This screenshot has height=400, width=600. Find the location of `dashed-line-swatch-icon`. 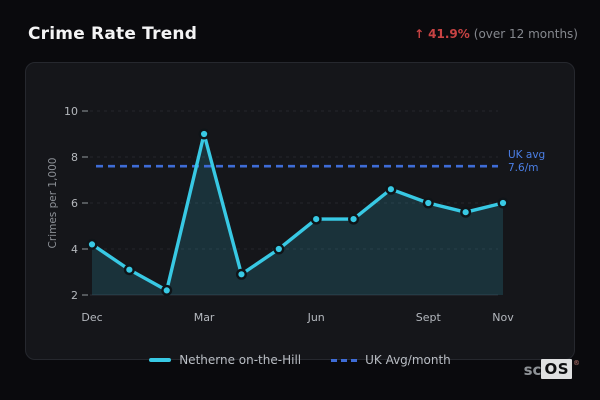

dashed-line-swatch-icon is located at coordinates (344, 360).